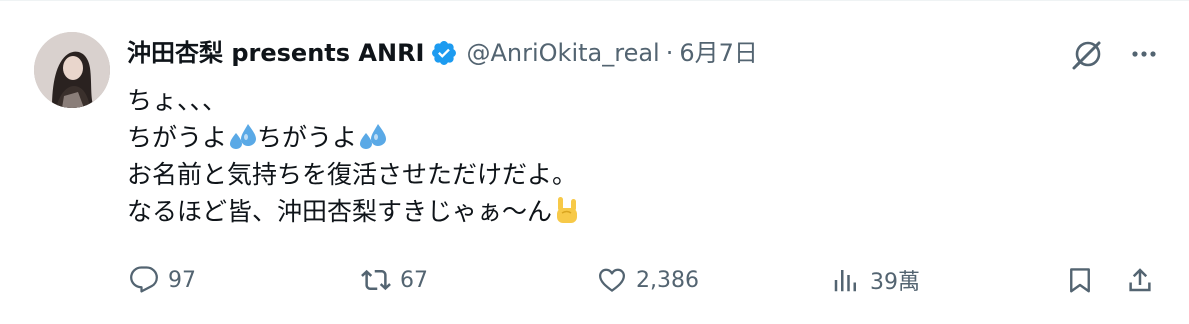 Image resolution: width=1189 pixels, height=324 pixels. What do you see at coordinates (352, 174) in the screenshot?
I see `tweet-line: お名前と気持ちを復活させただけだよ。` at bounding box center [352, 174].